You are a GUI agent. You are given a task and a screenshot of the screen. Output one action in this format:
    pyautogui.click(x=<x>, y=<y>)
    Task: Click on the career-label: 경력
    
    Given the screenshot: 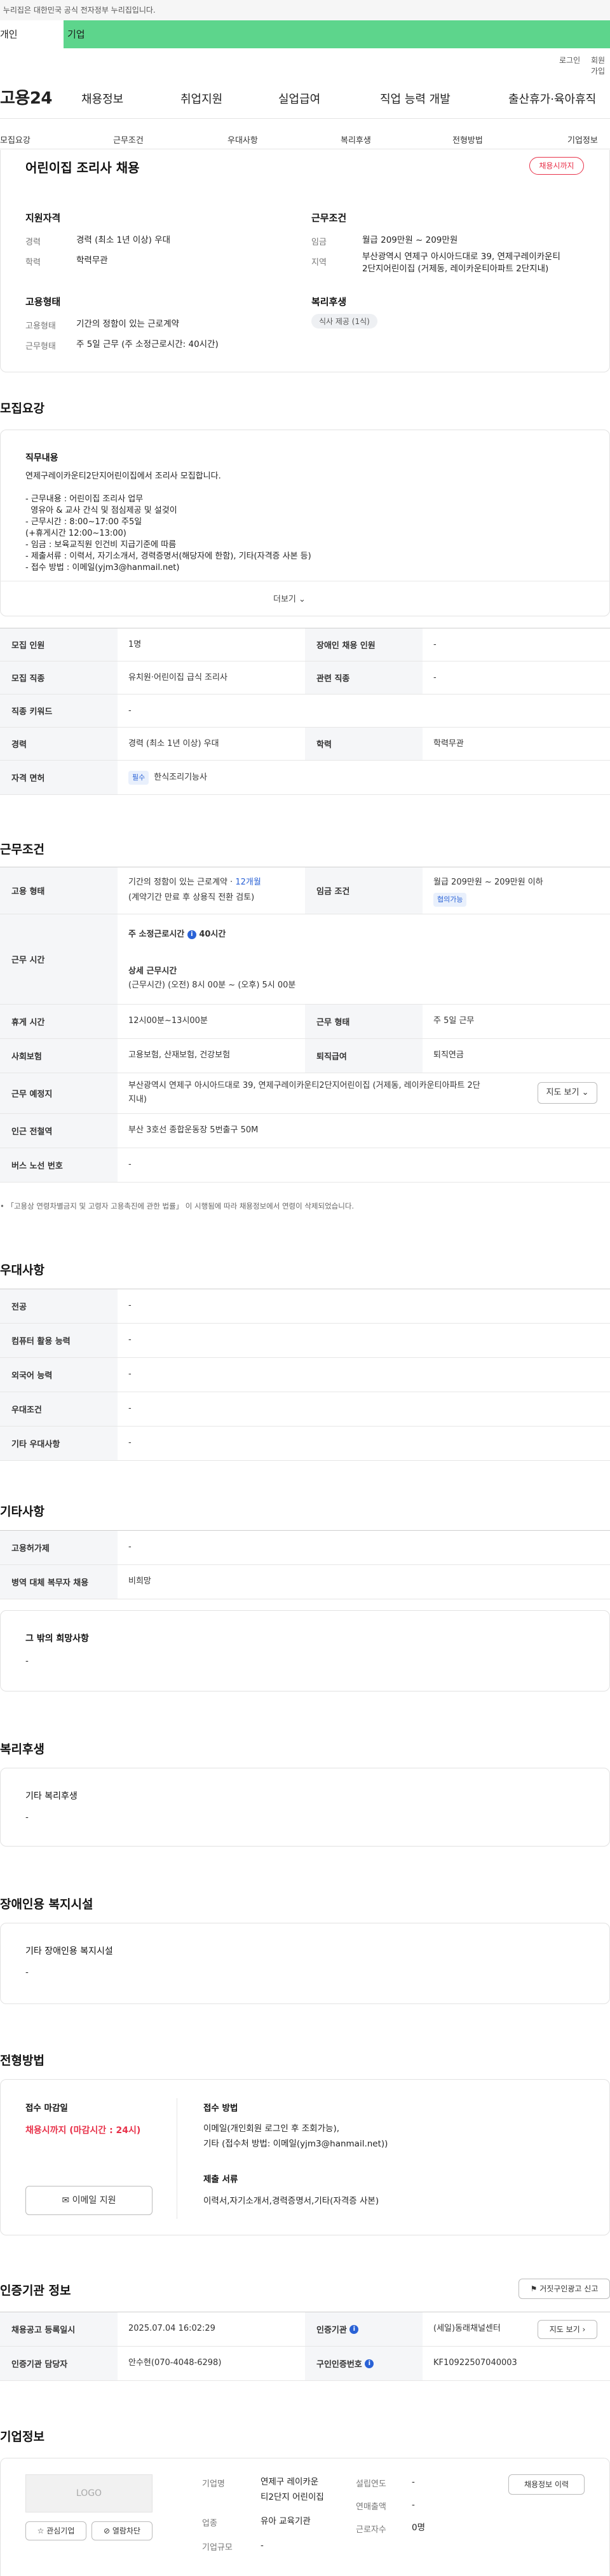 What is the action you would take?
    pyautogui.click(x=33, y=242)
    